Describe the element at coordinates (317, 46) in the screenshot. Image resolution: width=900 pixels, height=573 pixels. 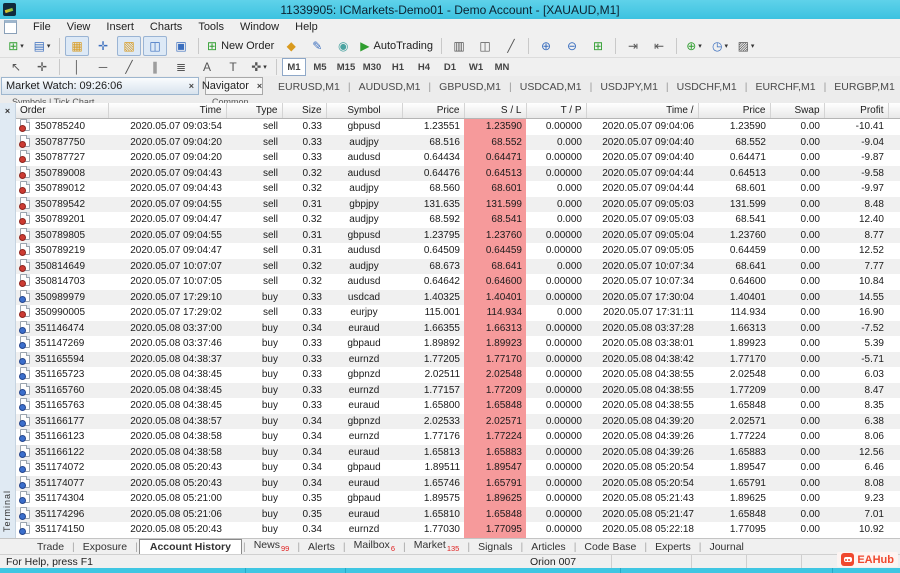
I see `print-button: ✎` at that location.